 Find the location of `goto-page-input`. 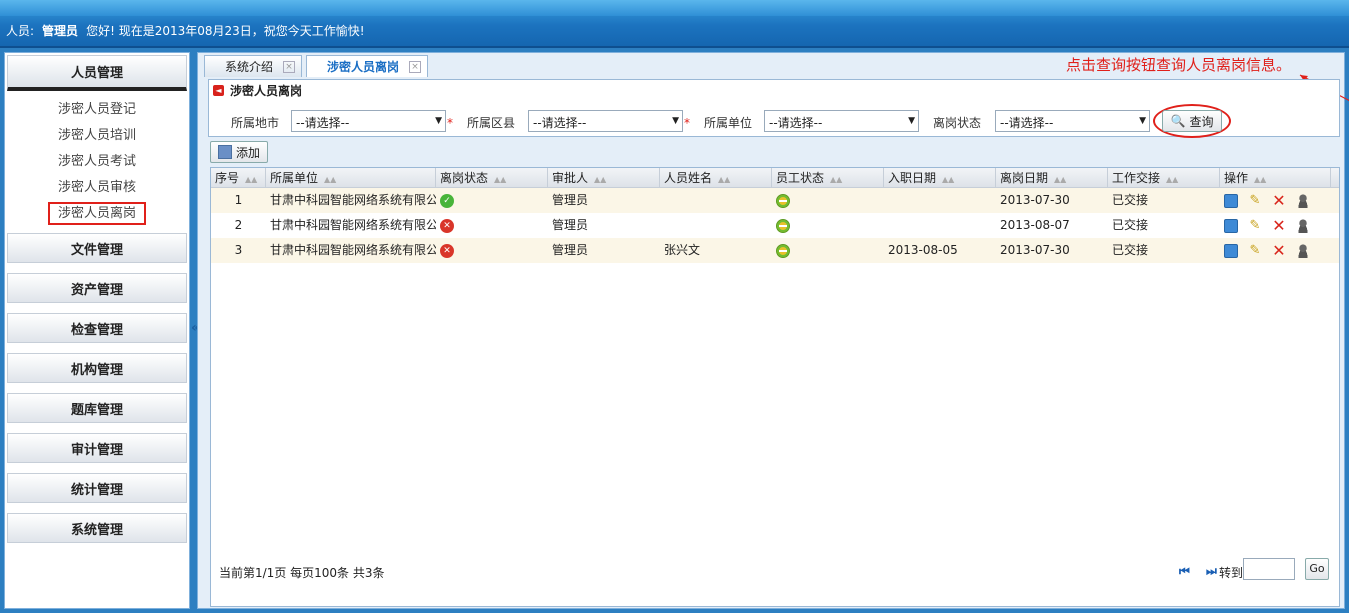

goto-page-input is located at coordinates (1269, 569).